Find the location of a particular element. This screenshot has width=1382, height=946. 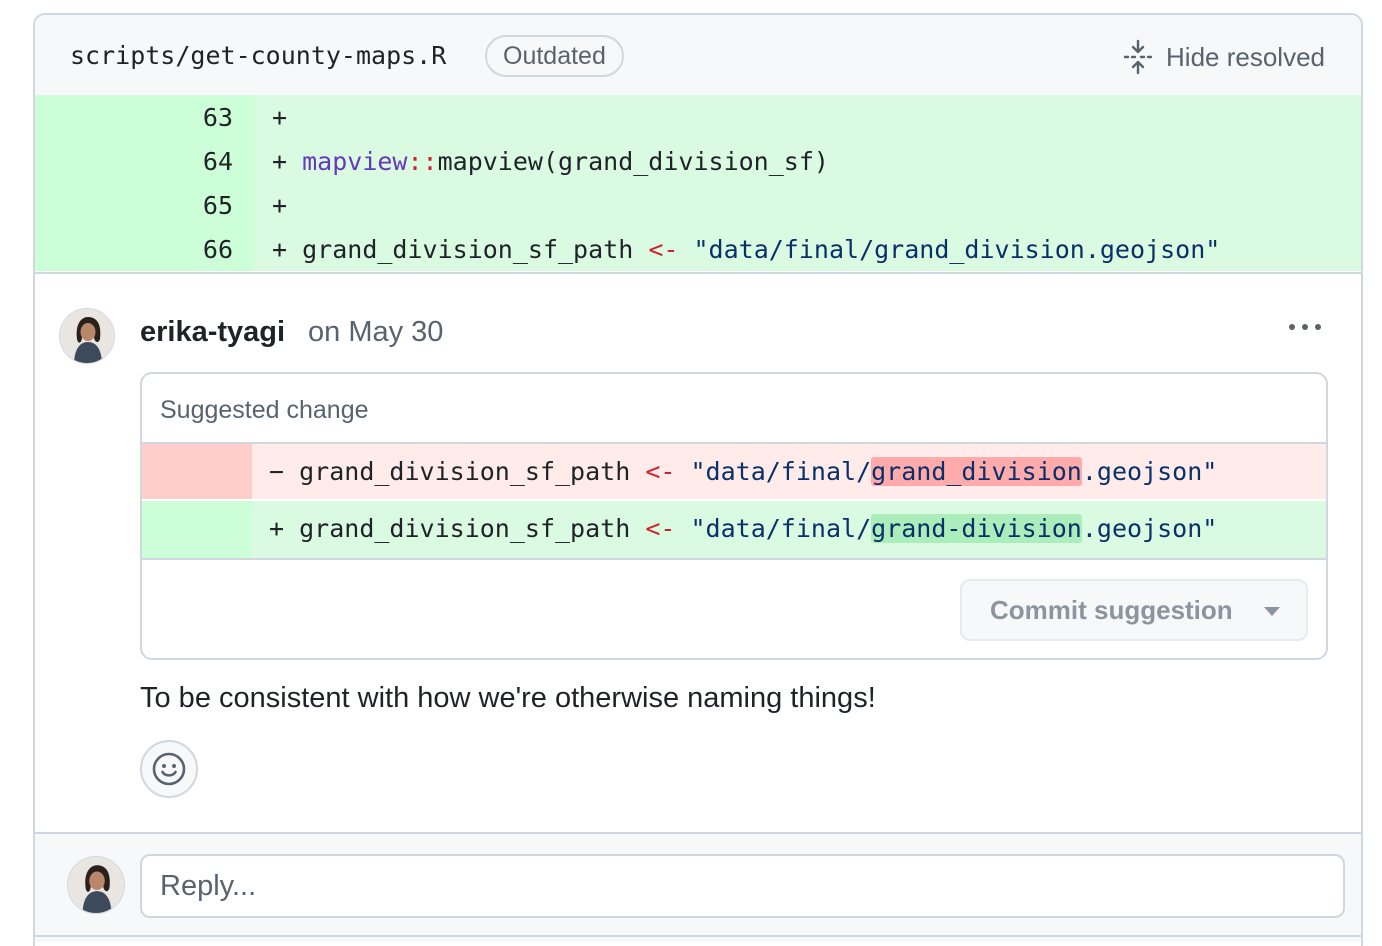

code-operator: :: is located at coordinates (422, 161).